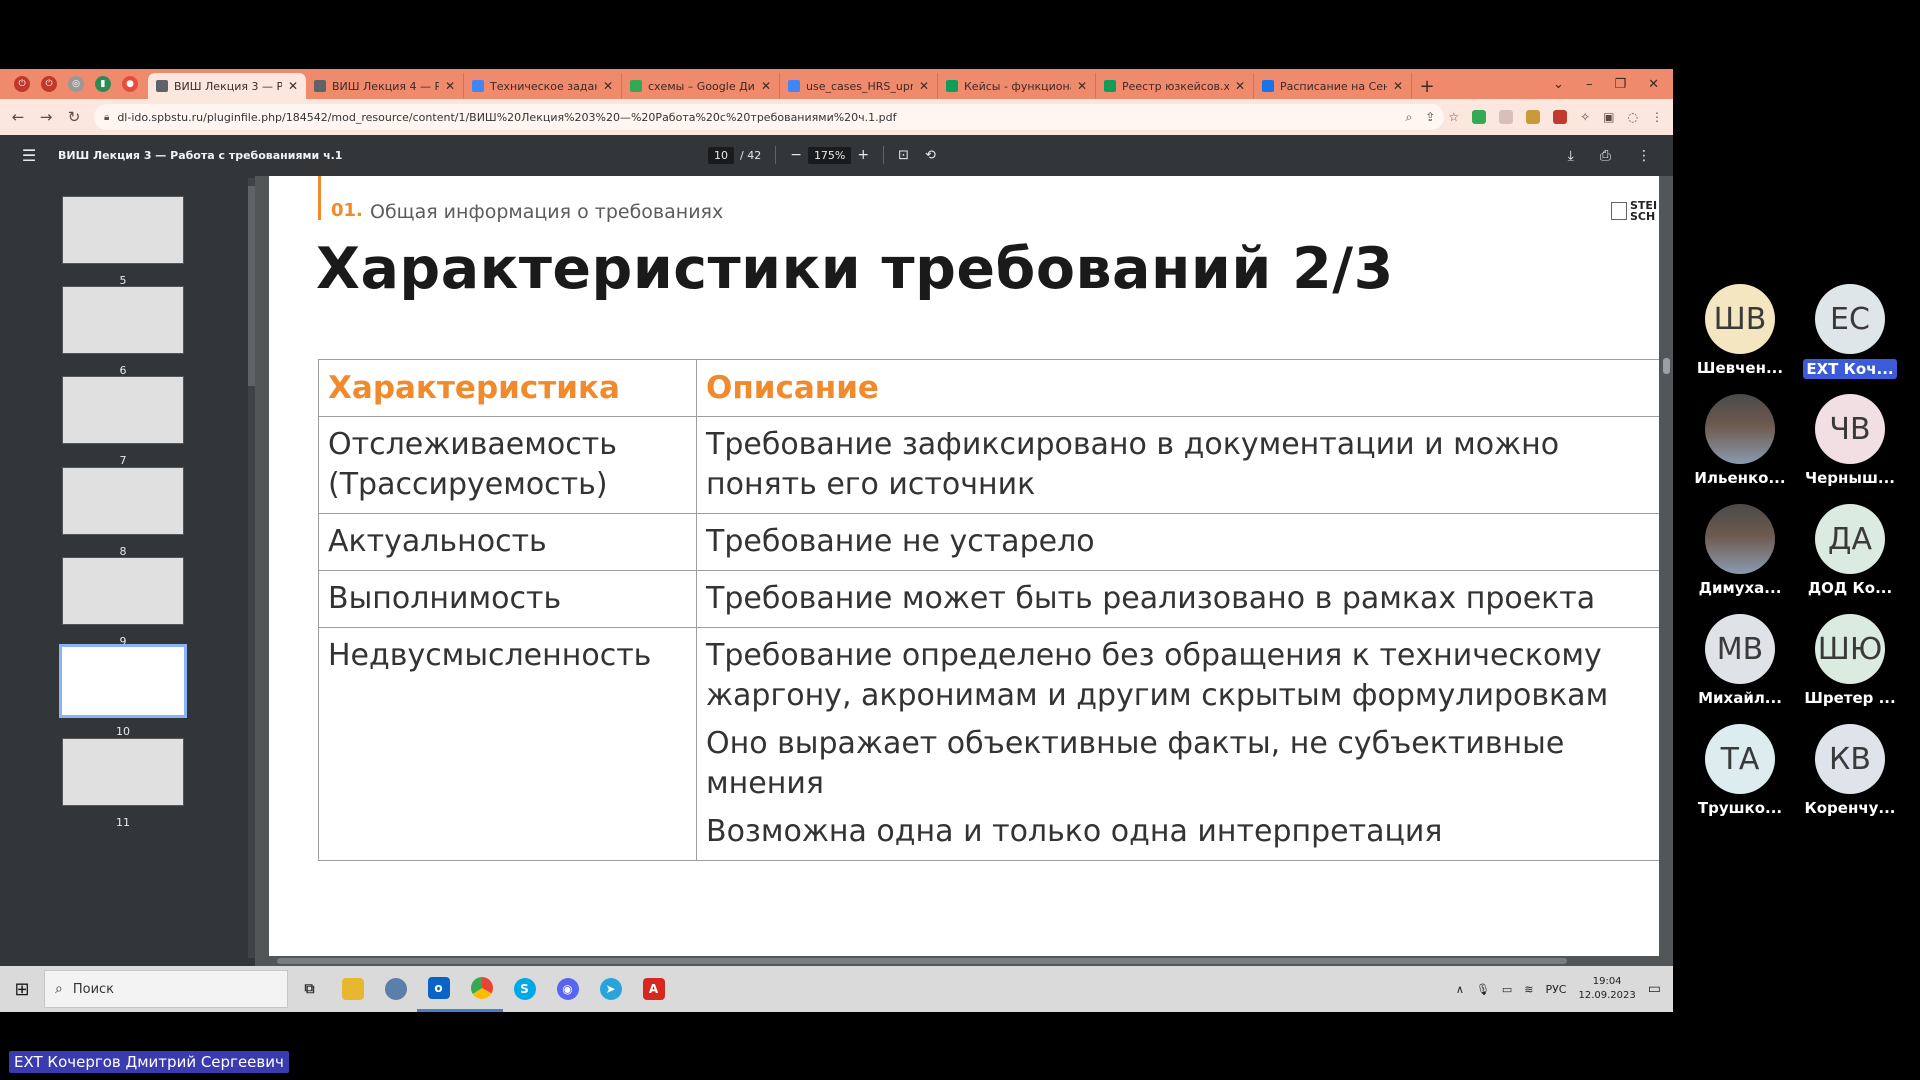  Describe the element at coordinates (1507, 989) in the screenshot. I see `battery-icon: ▭` at that location.